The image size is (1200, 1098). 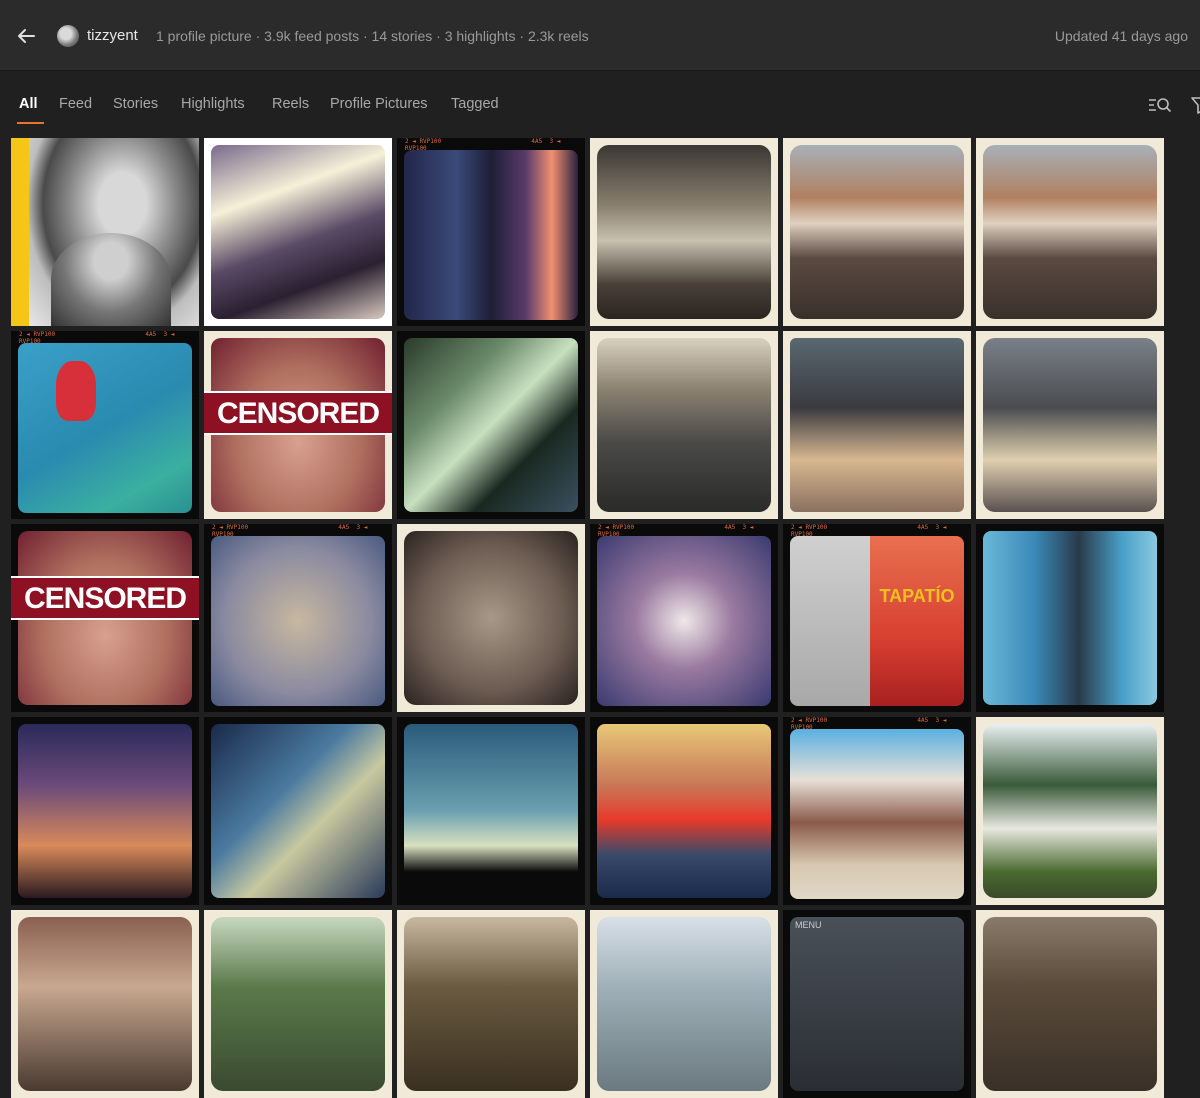 I want to click on avatar, so click(x=68, y=36).